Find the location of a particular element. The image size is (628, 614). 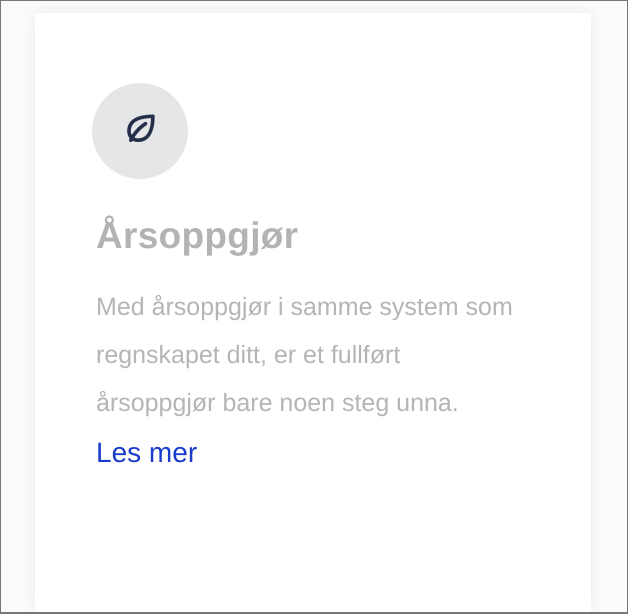

card-description: Med årsoppgjør i samme system som regnskapet ditt, er et fullført årsoppgjør bare noen steg unna. is located at coordinates (305, 355).